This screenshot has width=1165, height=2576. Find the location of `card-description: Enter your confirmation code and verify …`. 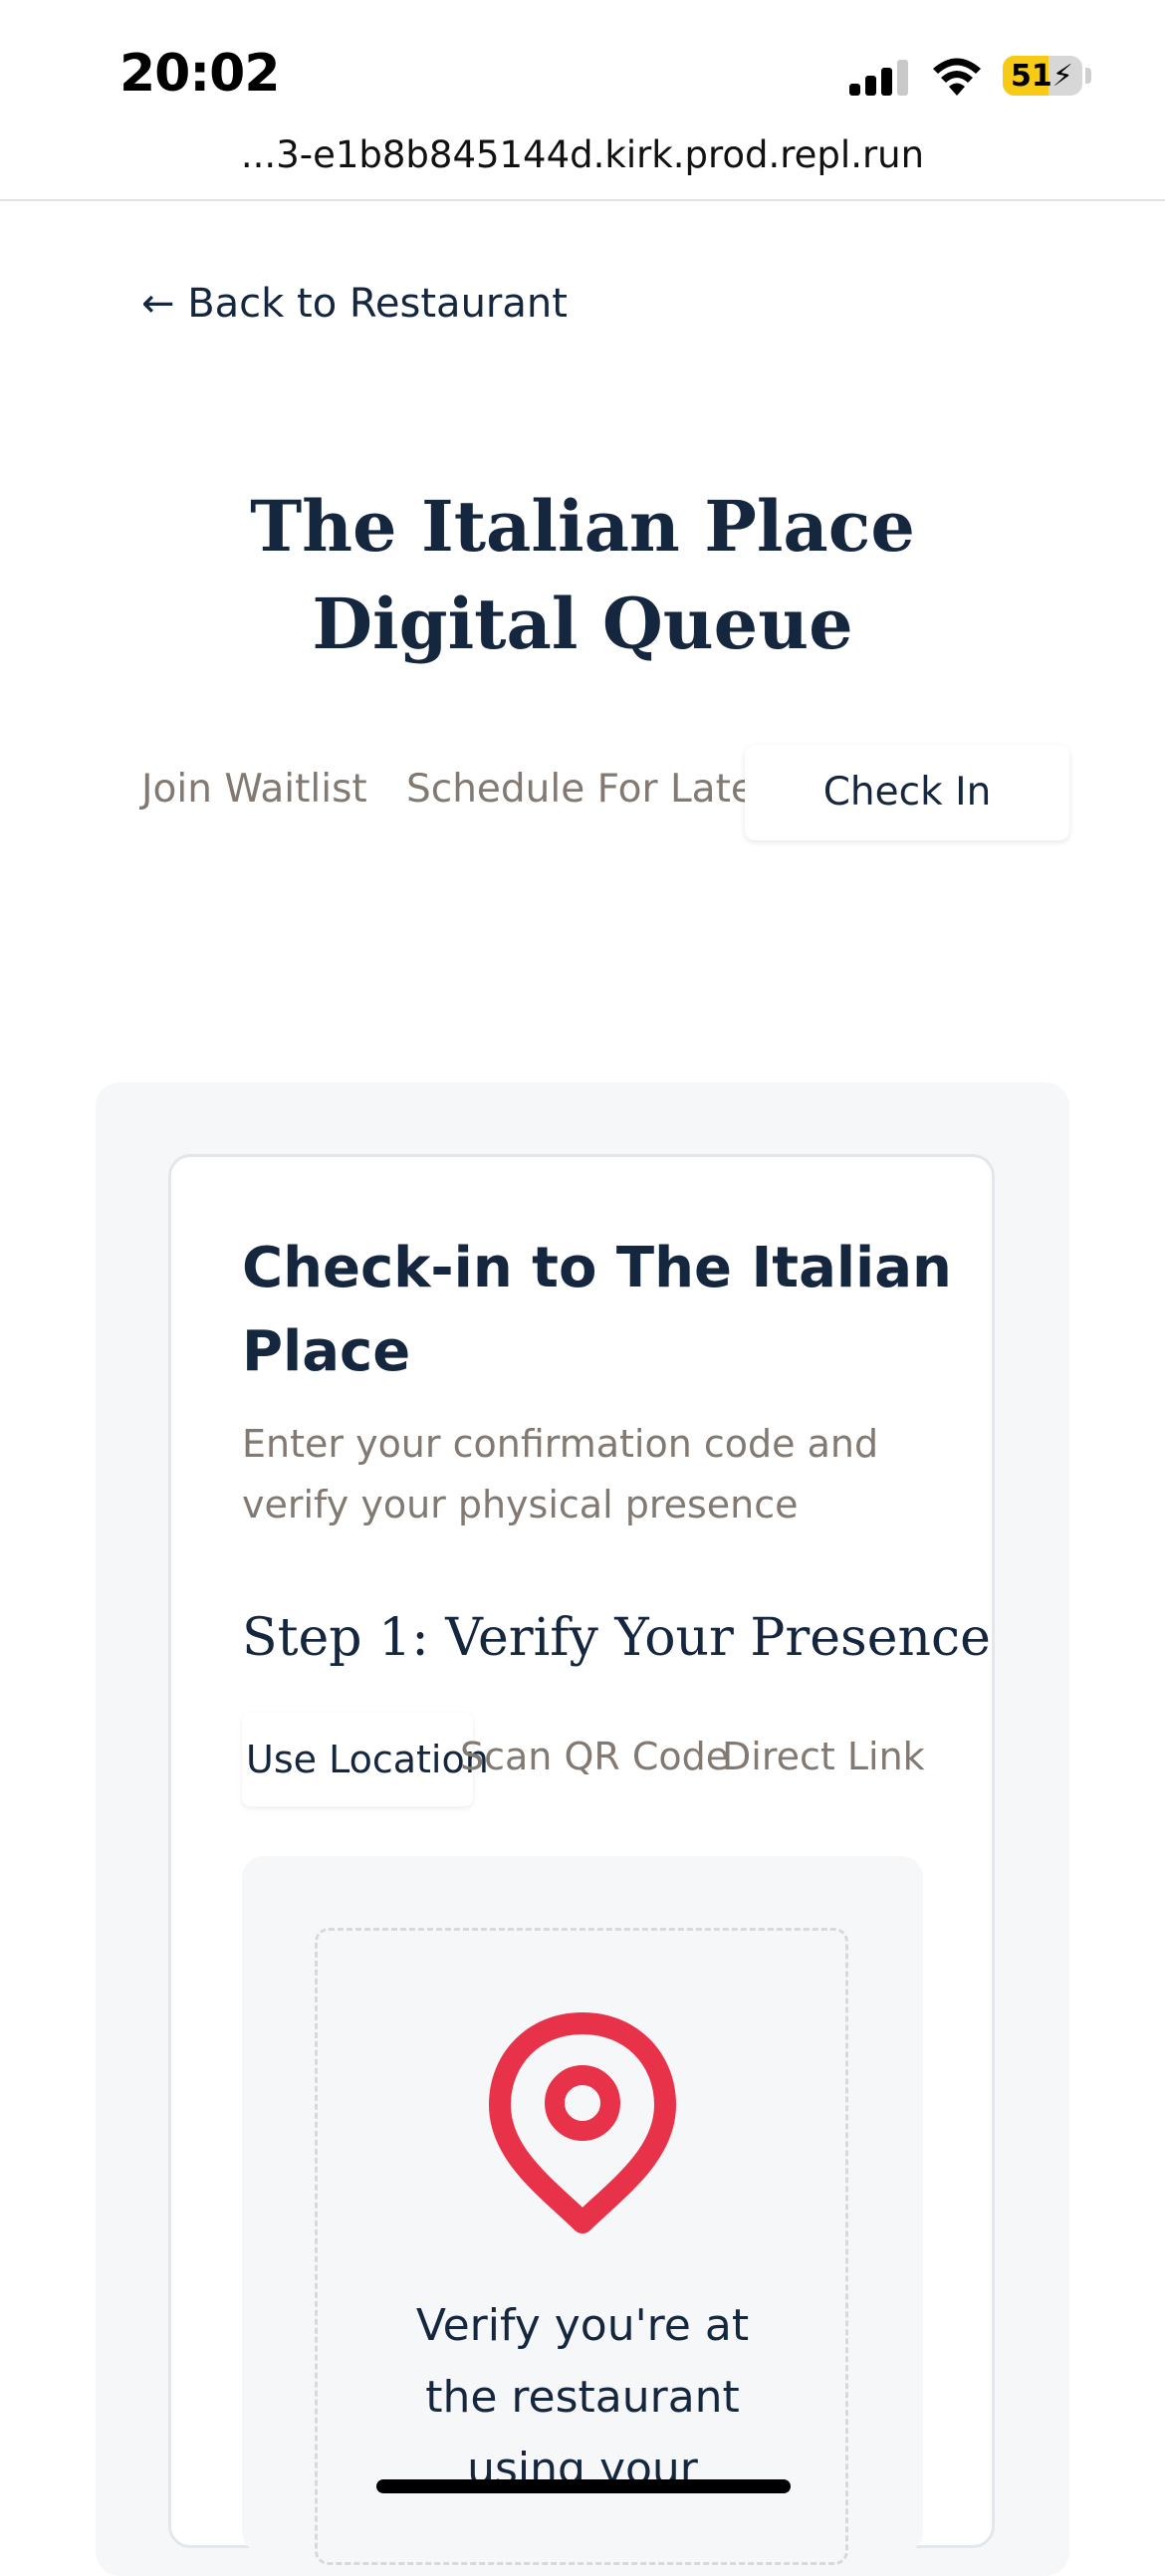

card-description: Enter your confirmation code and verify … is located at coordinates (560, 1474).